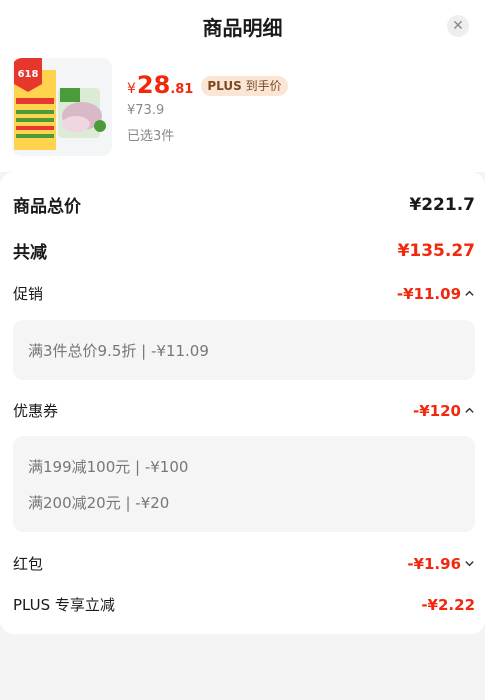 This screenshot has width=485, height=700. Describe the element at coordinates (437, 410) in the screenshot. I see `coupon-value: -¥120` at that location.